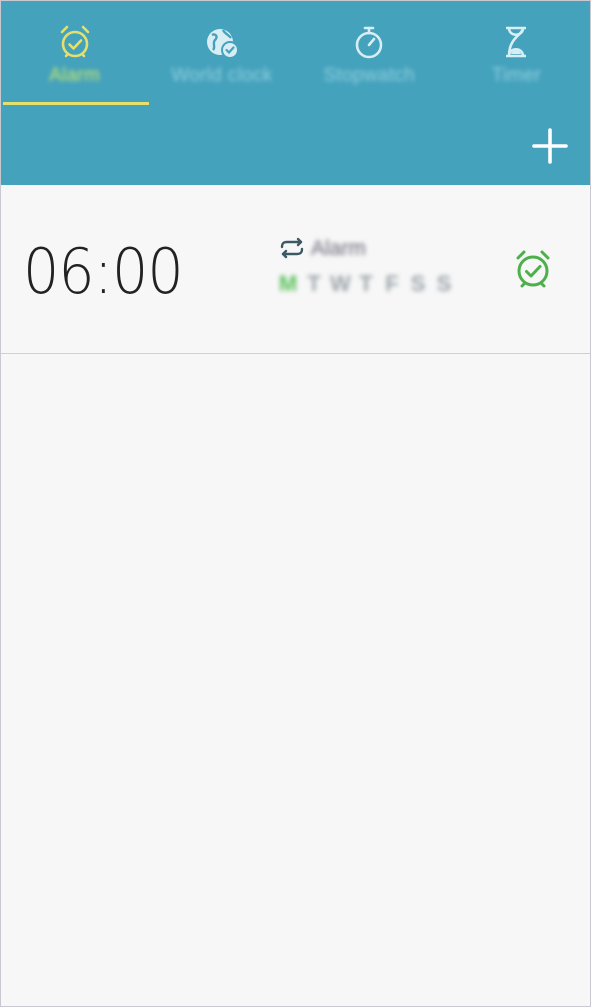 This screenshot has height=1007, width=591. I want to click on tab-timer: Timer, so click(516, 53).